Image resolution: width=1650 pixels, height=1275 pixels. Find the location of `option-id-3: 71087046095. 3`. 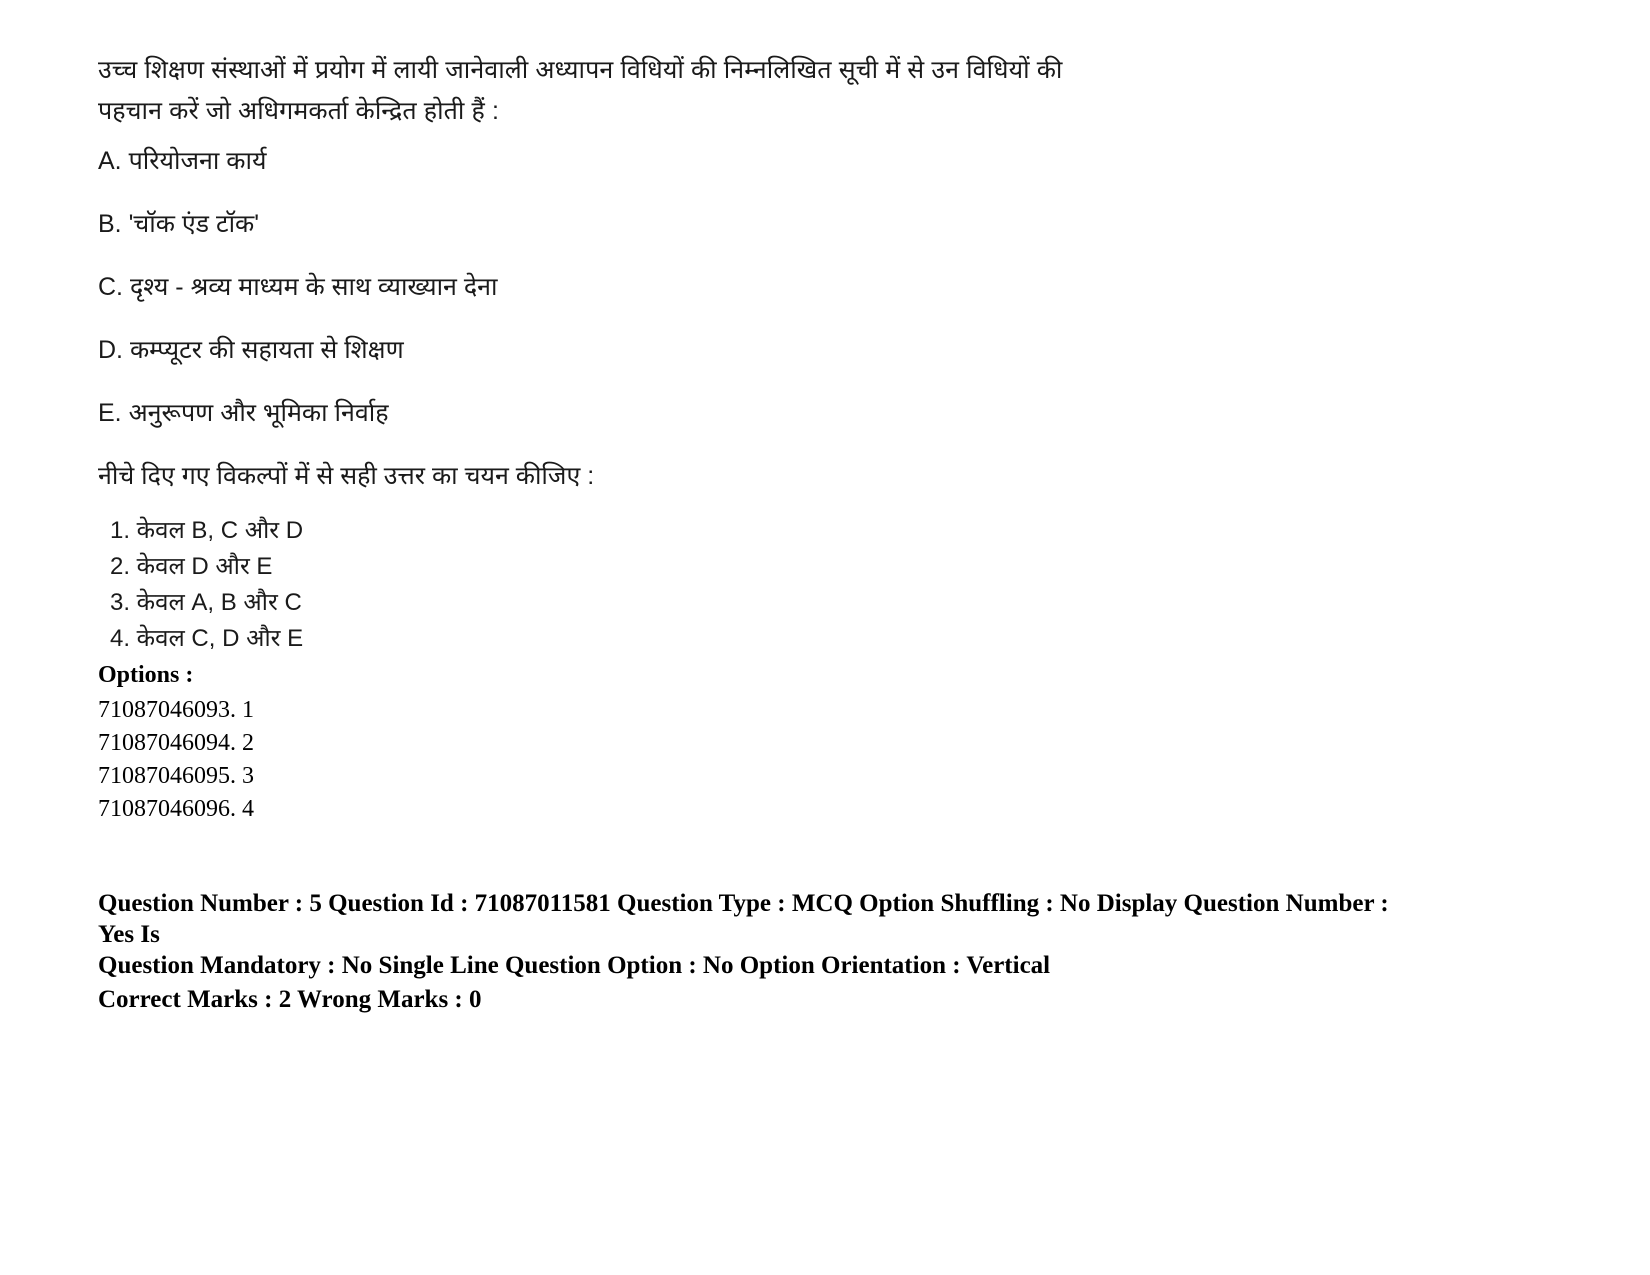

option-id-3: 71087046095. 3 is located at coordinates (176, 776).